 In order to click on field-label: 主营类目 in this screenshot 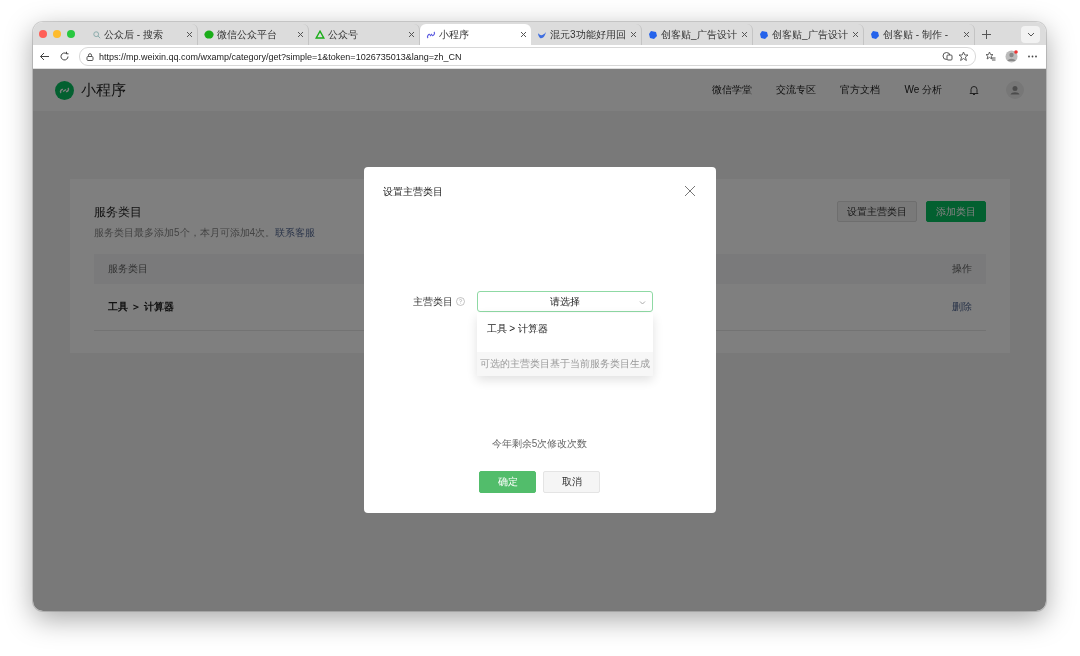, I will do `click(432, 301)`.